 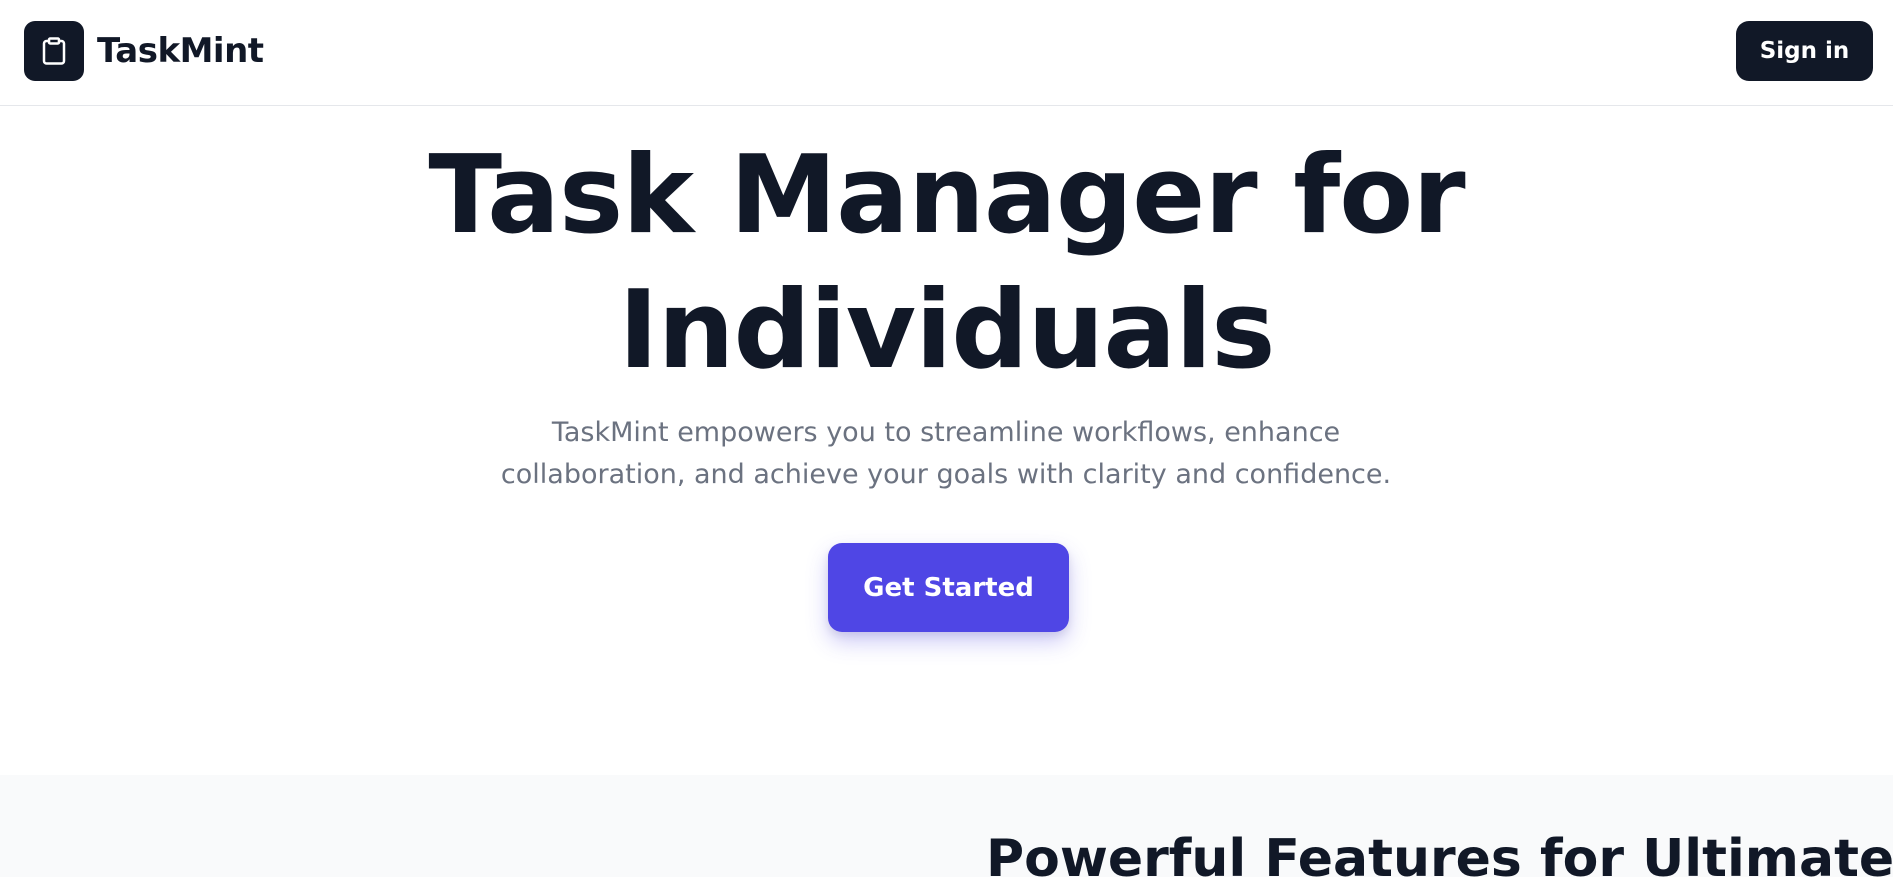 What do you see at coordinates (1804, 51) in the screenshot?
I see `sign-in-button: Sign in` at bounding box center [1804, 51].